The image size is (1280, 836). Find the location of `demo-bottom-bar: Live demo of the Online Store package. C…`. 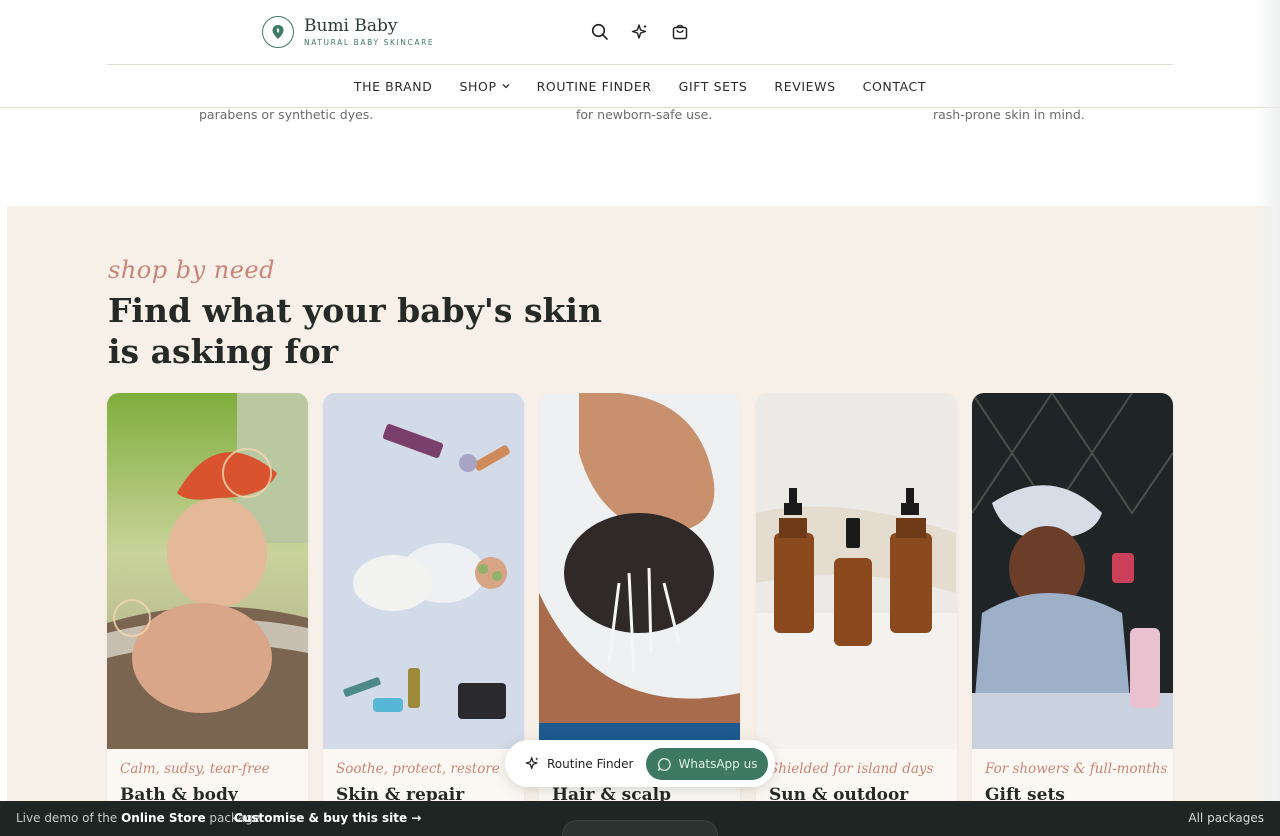

demo-bottom-bar: Live demo of the Online Store package. C… is located at coordinates (640, 818).